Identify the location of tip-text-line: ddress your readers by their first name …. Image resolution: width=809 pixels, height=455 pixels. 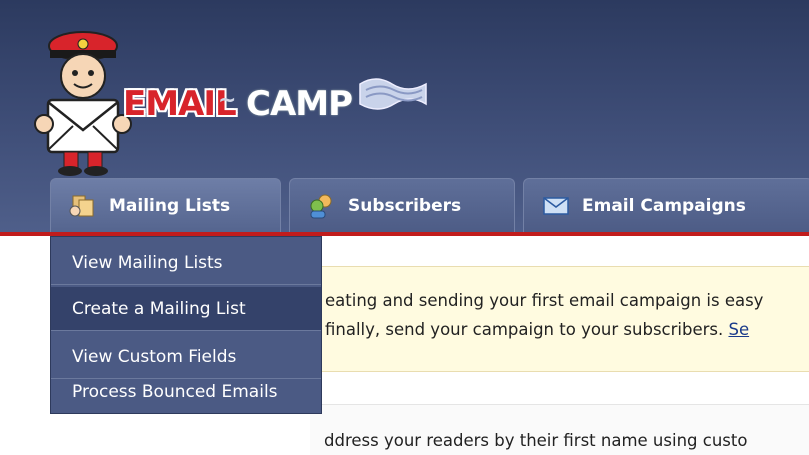
(536, 440).